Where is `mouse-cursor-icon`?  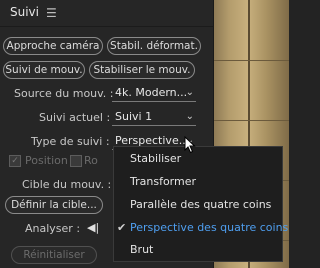 mouse-cursor-icon is located at coordinates (190, 145).